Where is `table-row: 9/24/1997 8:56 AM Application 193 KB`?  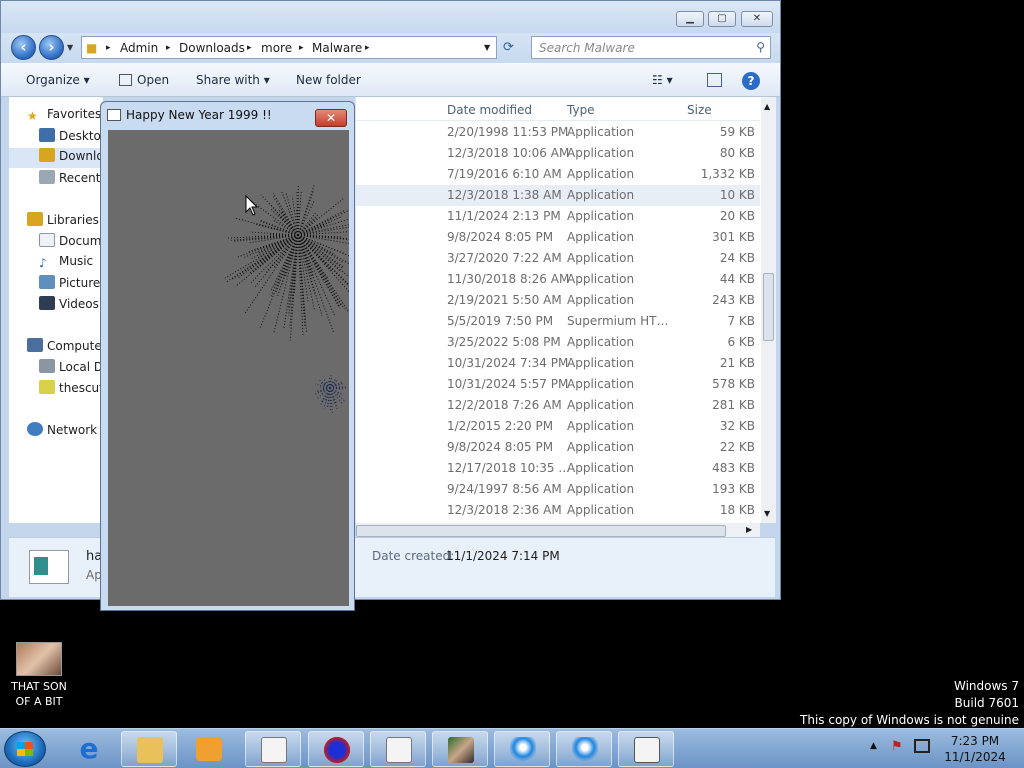 table-row: 9/24/1997 8:56 AM Application 193 KB is located at coordinates (558, 489).